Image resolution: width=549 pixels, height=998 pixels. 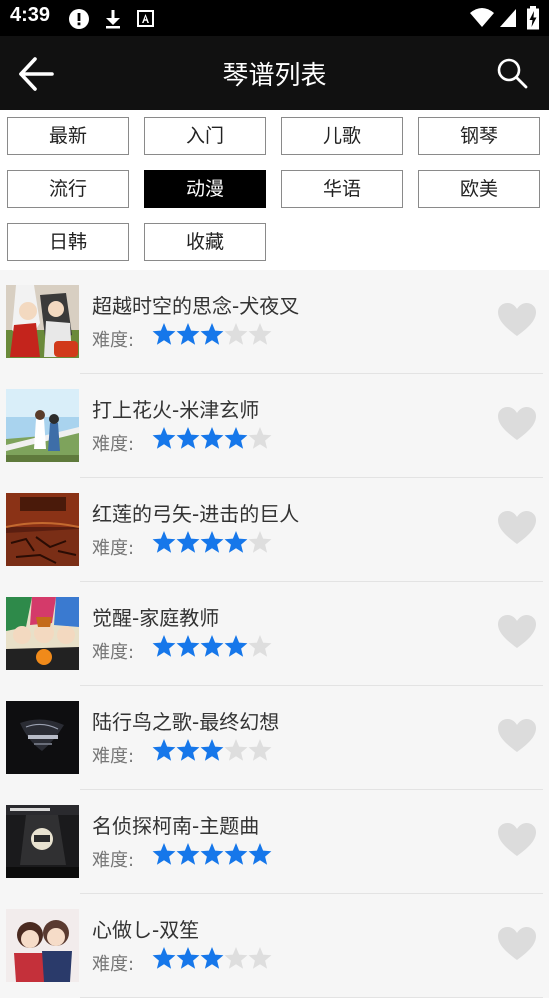 I want to click on category-button: 钢琴, so click(x=479, y=136).